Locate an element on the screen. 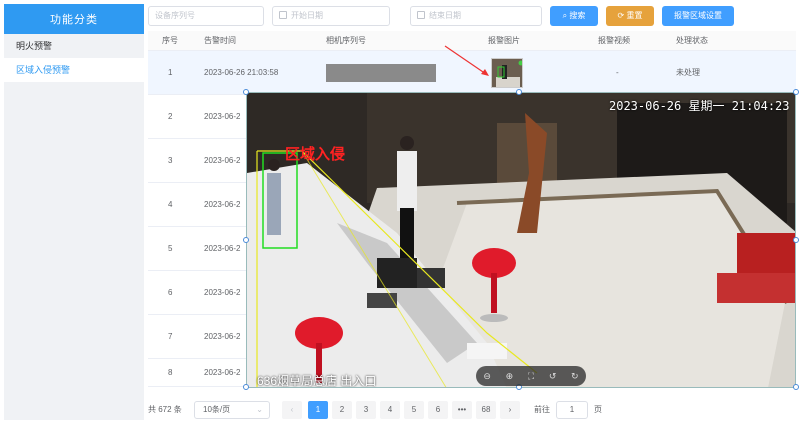 The image size is (800, 424). image-viewer-toolbar: ⊖ ⊕ ⛶ ↺ ↻ is located at coordinates (531, 376).